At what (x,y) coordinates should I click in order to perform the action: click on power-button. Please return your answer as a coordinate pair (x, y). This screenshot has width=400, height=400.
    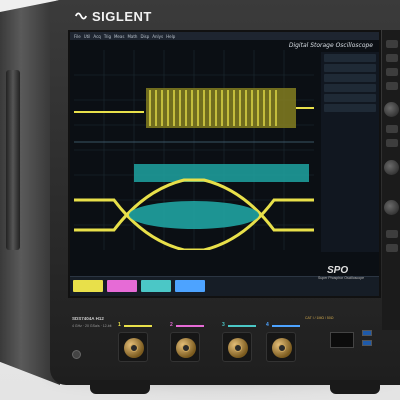
    Looking at the image, I should click on (76, 354).